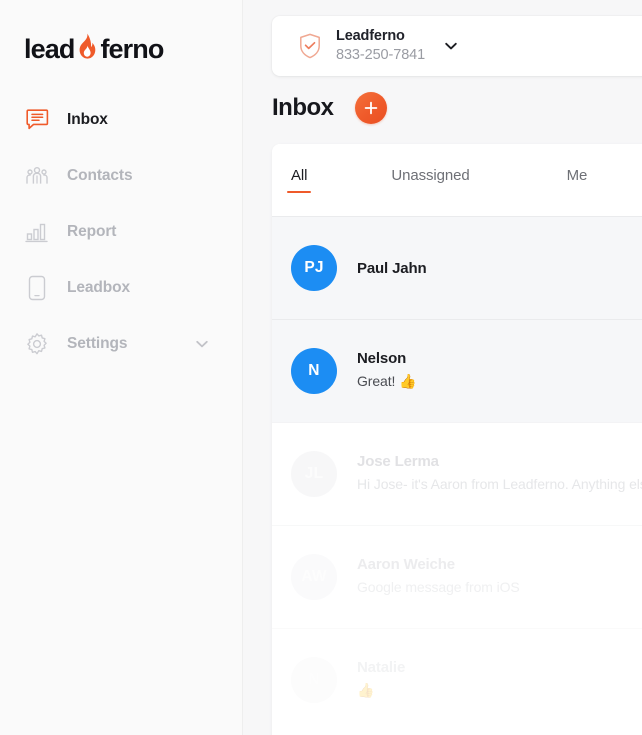  I want to click on contact-name: Natalie, so click(381, 668).